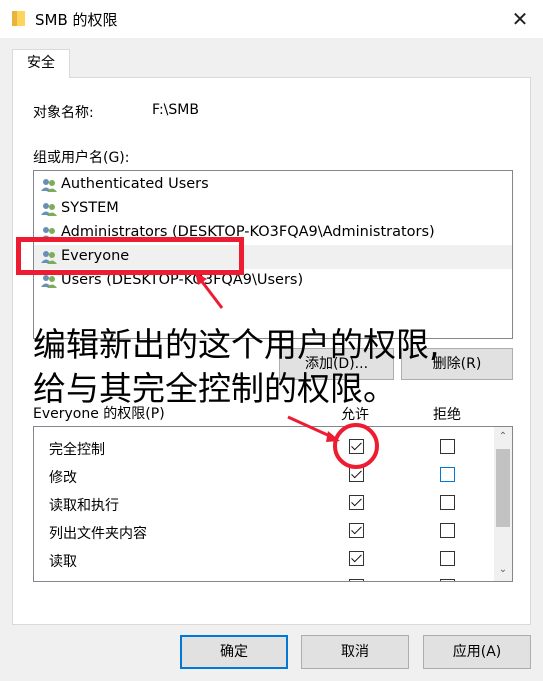 The height and width of the screenshot is (681, 543). I want to click on permission-label: 修改, so click(63, 478).